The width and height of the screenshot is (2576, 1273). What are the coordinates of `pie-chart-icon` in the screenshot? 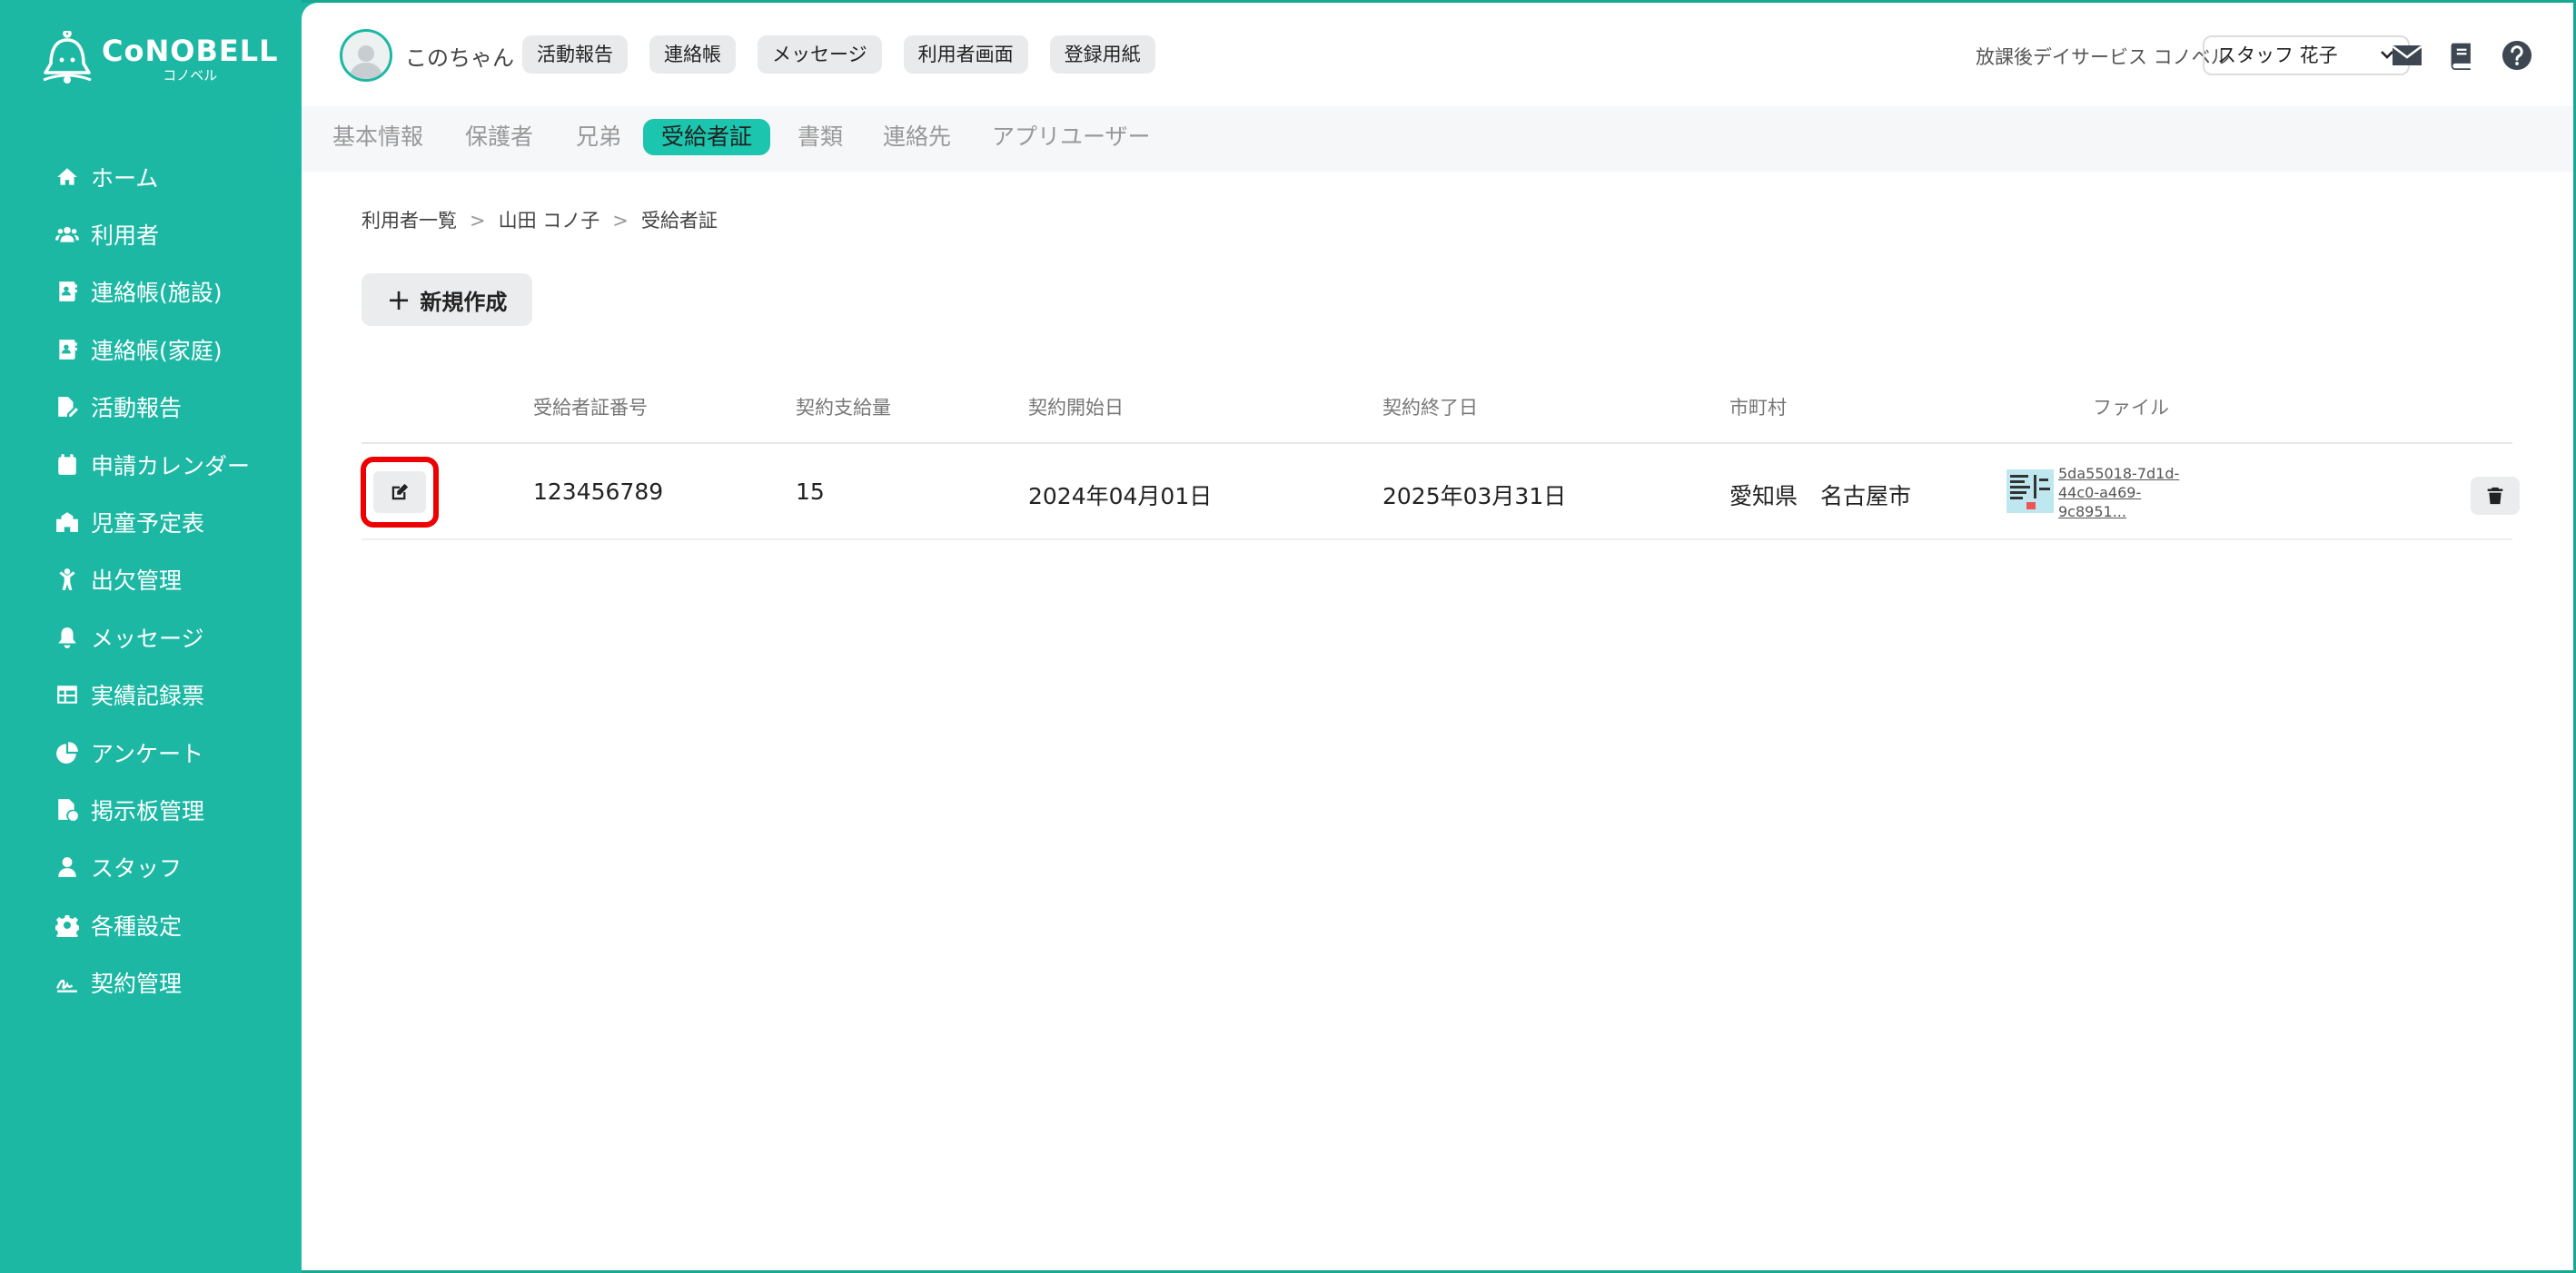 It's located at (67, 752).